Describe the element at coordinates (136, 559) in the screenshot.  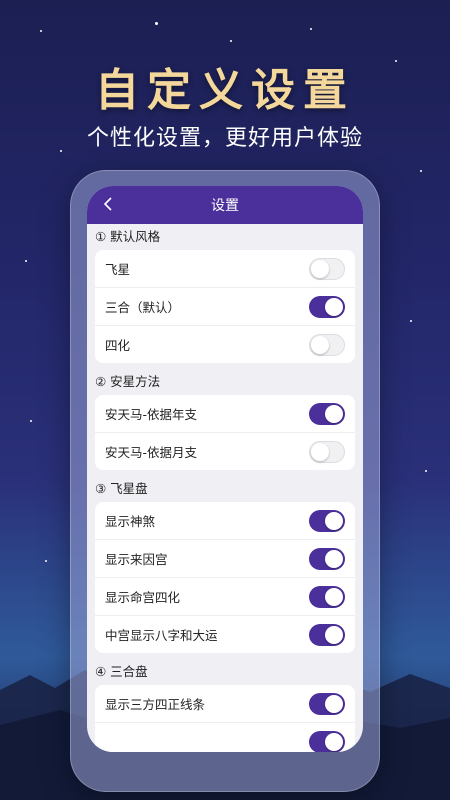
I see `setting-label: 显示来因宫` at that location.